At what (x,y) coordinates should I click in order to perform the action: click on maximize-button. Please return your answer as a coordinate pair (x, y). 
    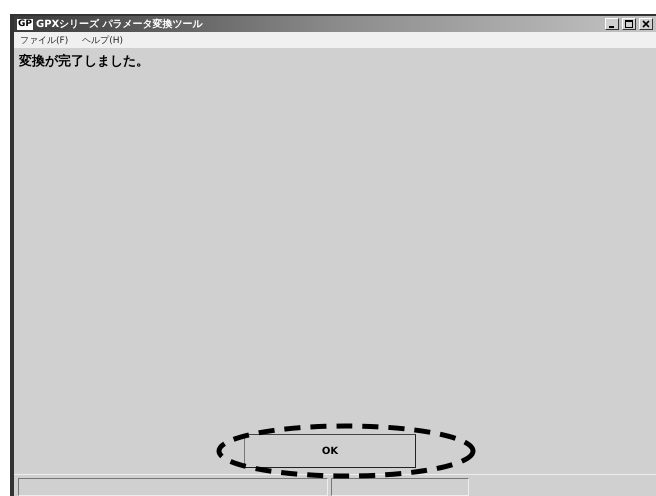
    Looking at the image, I should click on (629, 24).